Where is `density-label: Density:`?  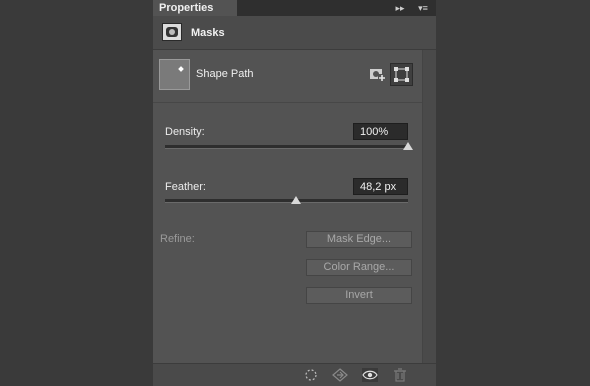
density-label: Density: is located at coordinates (185, 132).